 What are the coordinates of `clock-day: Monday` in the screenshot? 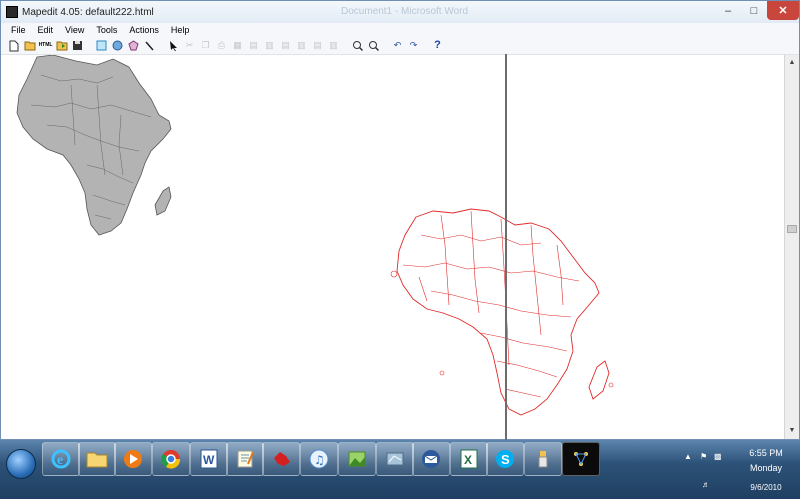 It's located at (766, 468).